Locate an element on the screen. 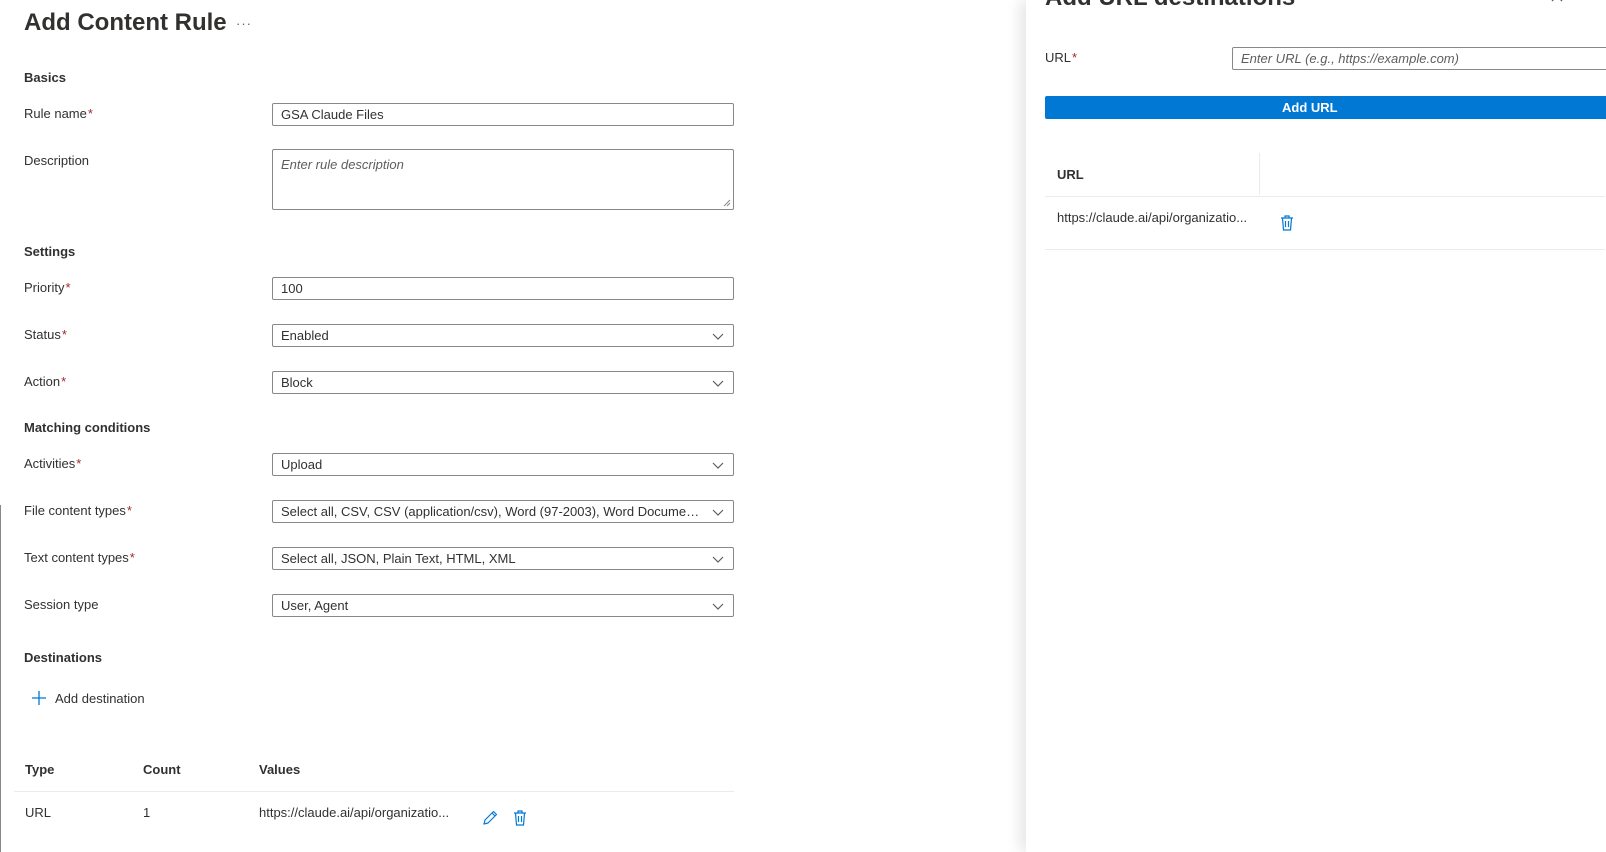  column-header-count: Count is located at coordinates (162, 769).